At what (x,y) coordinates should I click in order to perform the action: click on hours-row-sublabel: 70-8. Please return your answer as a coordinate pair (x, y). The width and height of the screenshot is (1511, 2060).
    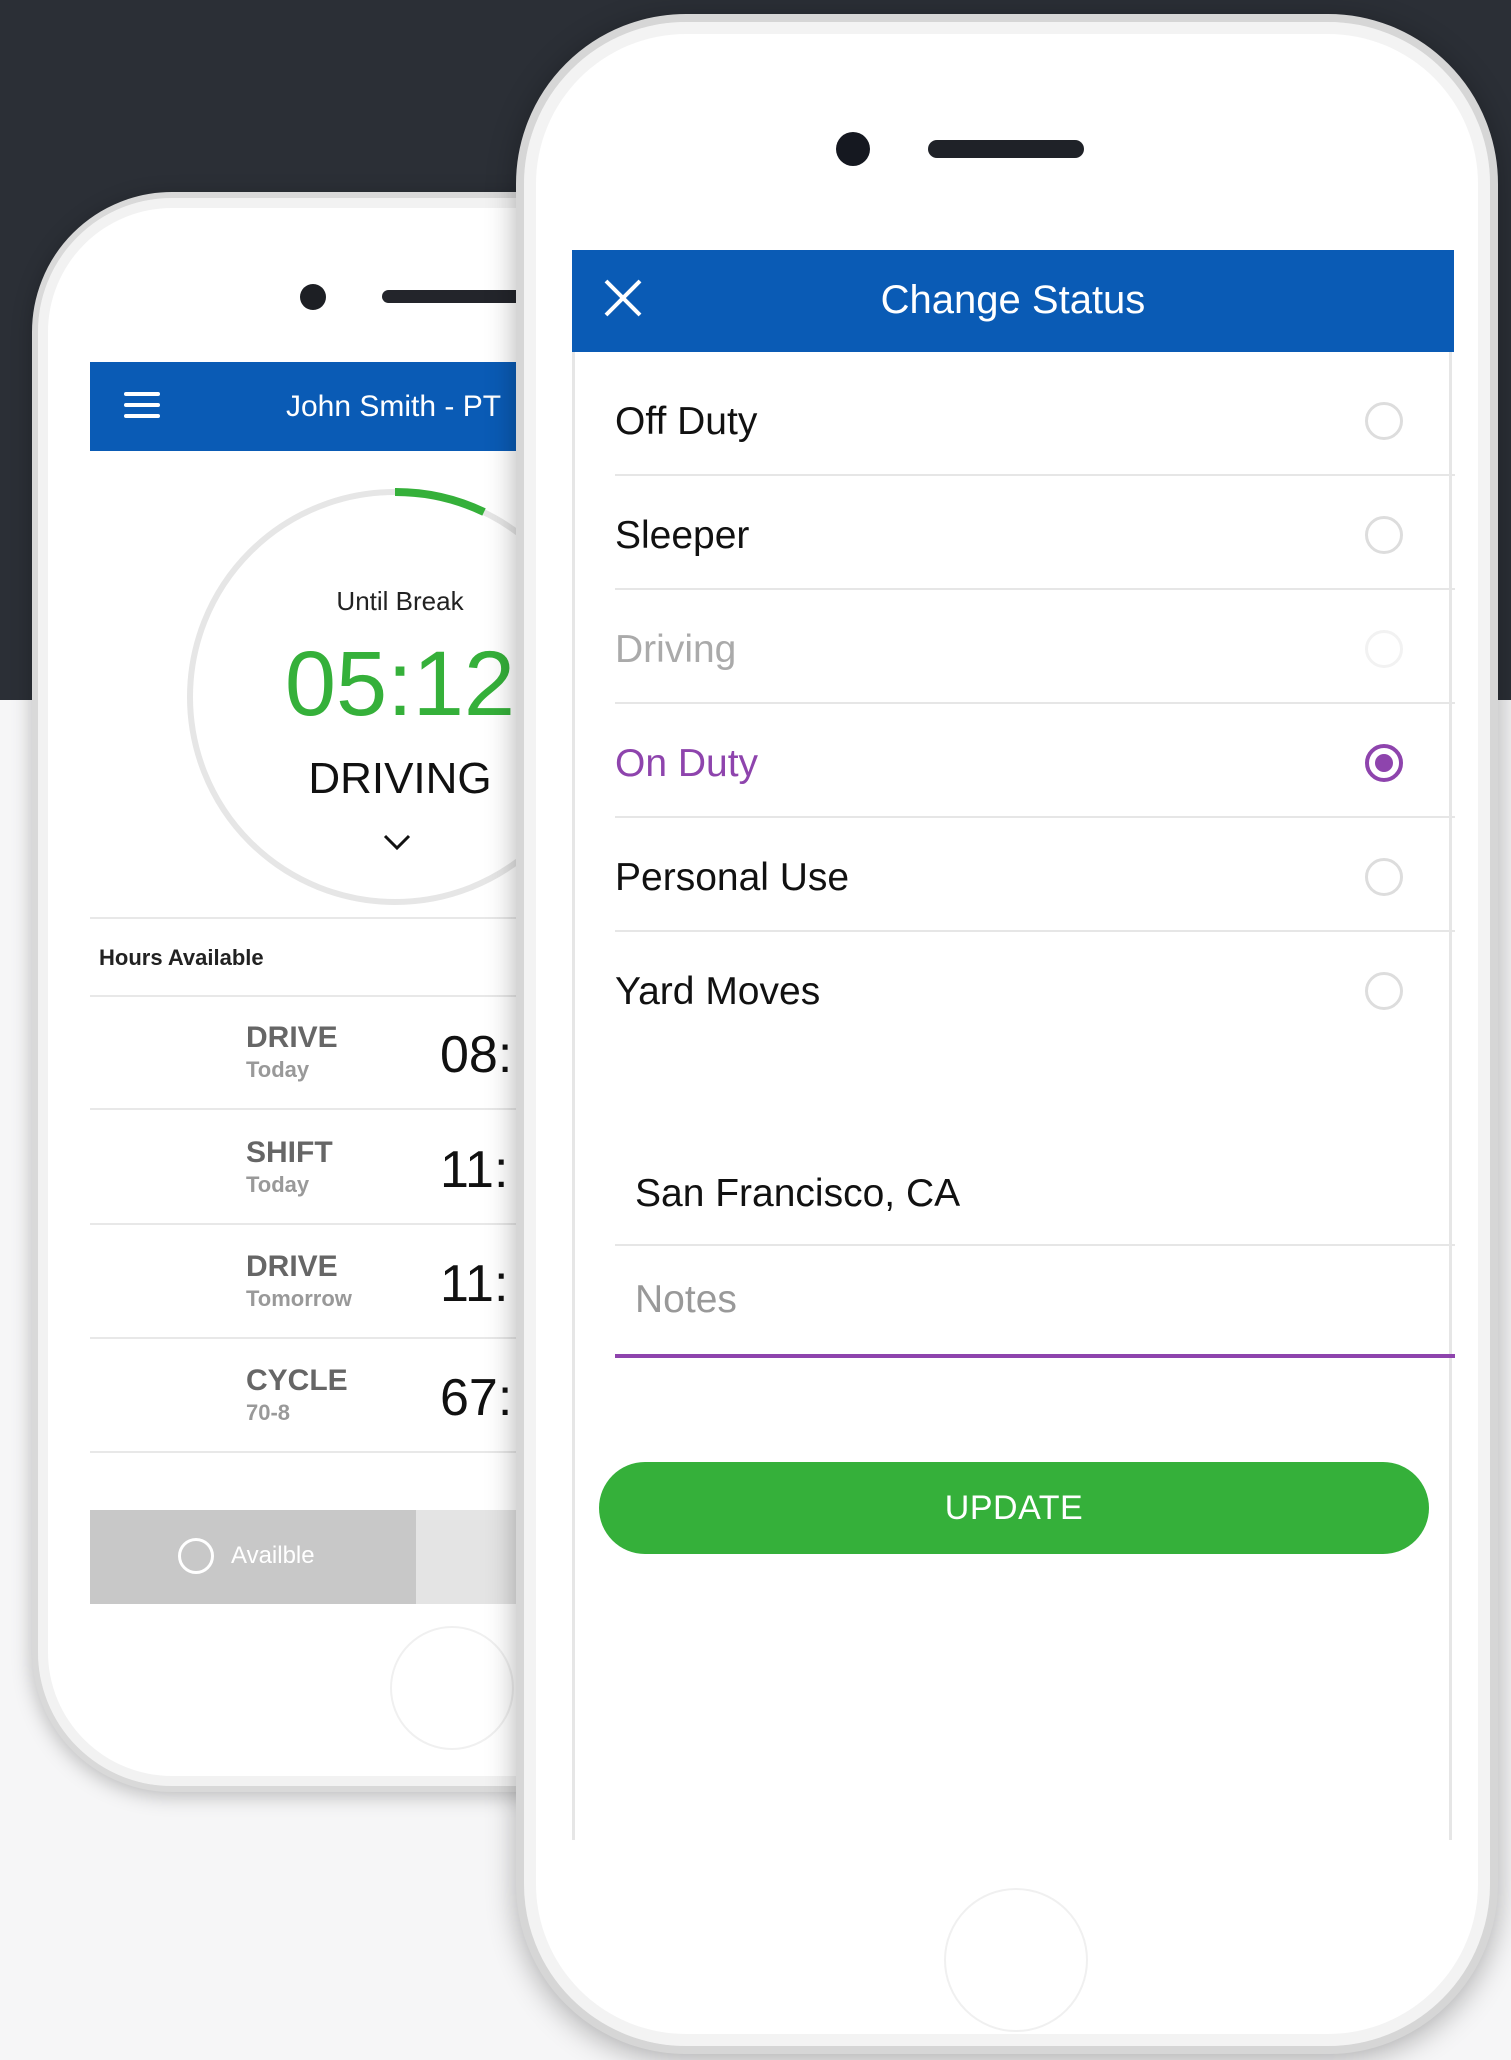
    Looking at the image, I should click on (268, 1412).